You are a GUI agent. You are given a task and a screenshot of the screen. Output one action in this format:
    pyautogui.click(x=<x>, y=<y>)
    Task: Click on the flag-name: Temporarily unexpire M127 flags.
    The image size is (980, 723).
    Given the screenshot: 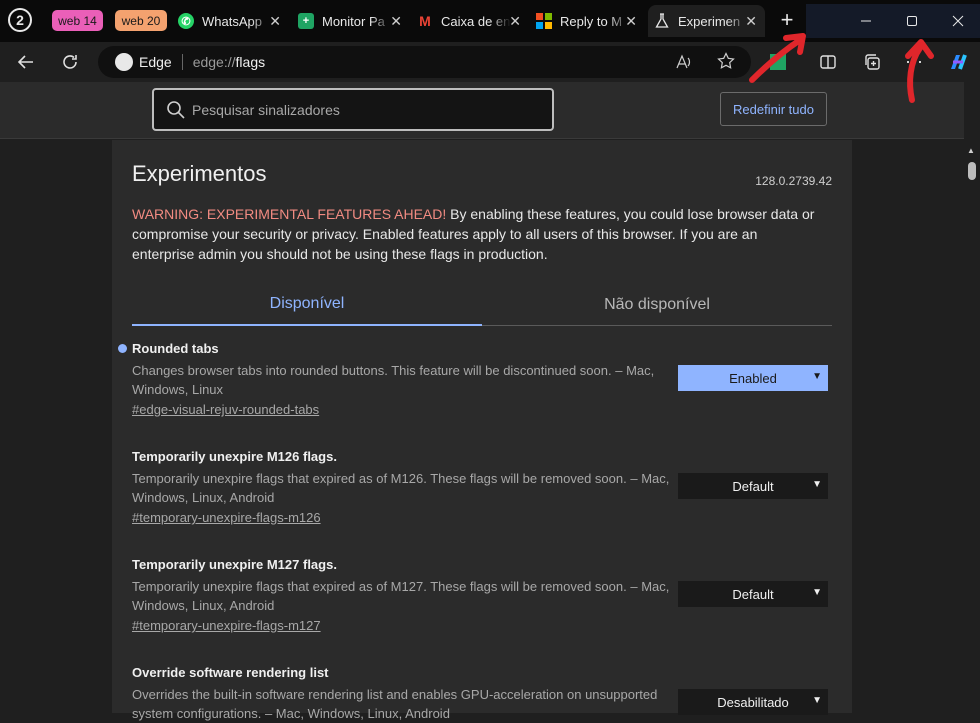 What is the action you would take?
    pyautogui.click(x=234, y=564)
    